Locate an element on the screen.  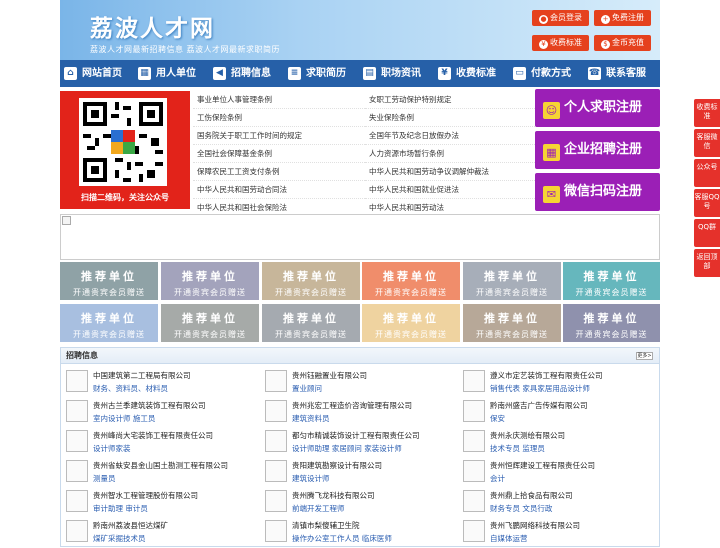
company-name: 贵州峰尚大宅装饰工程有限责任公司 is located at coordinates (153, 435).